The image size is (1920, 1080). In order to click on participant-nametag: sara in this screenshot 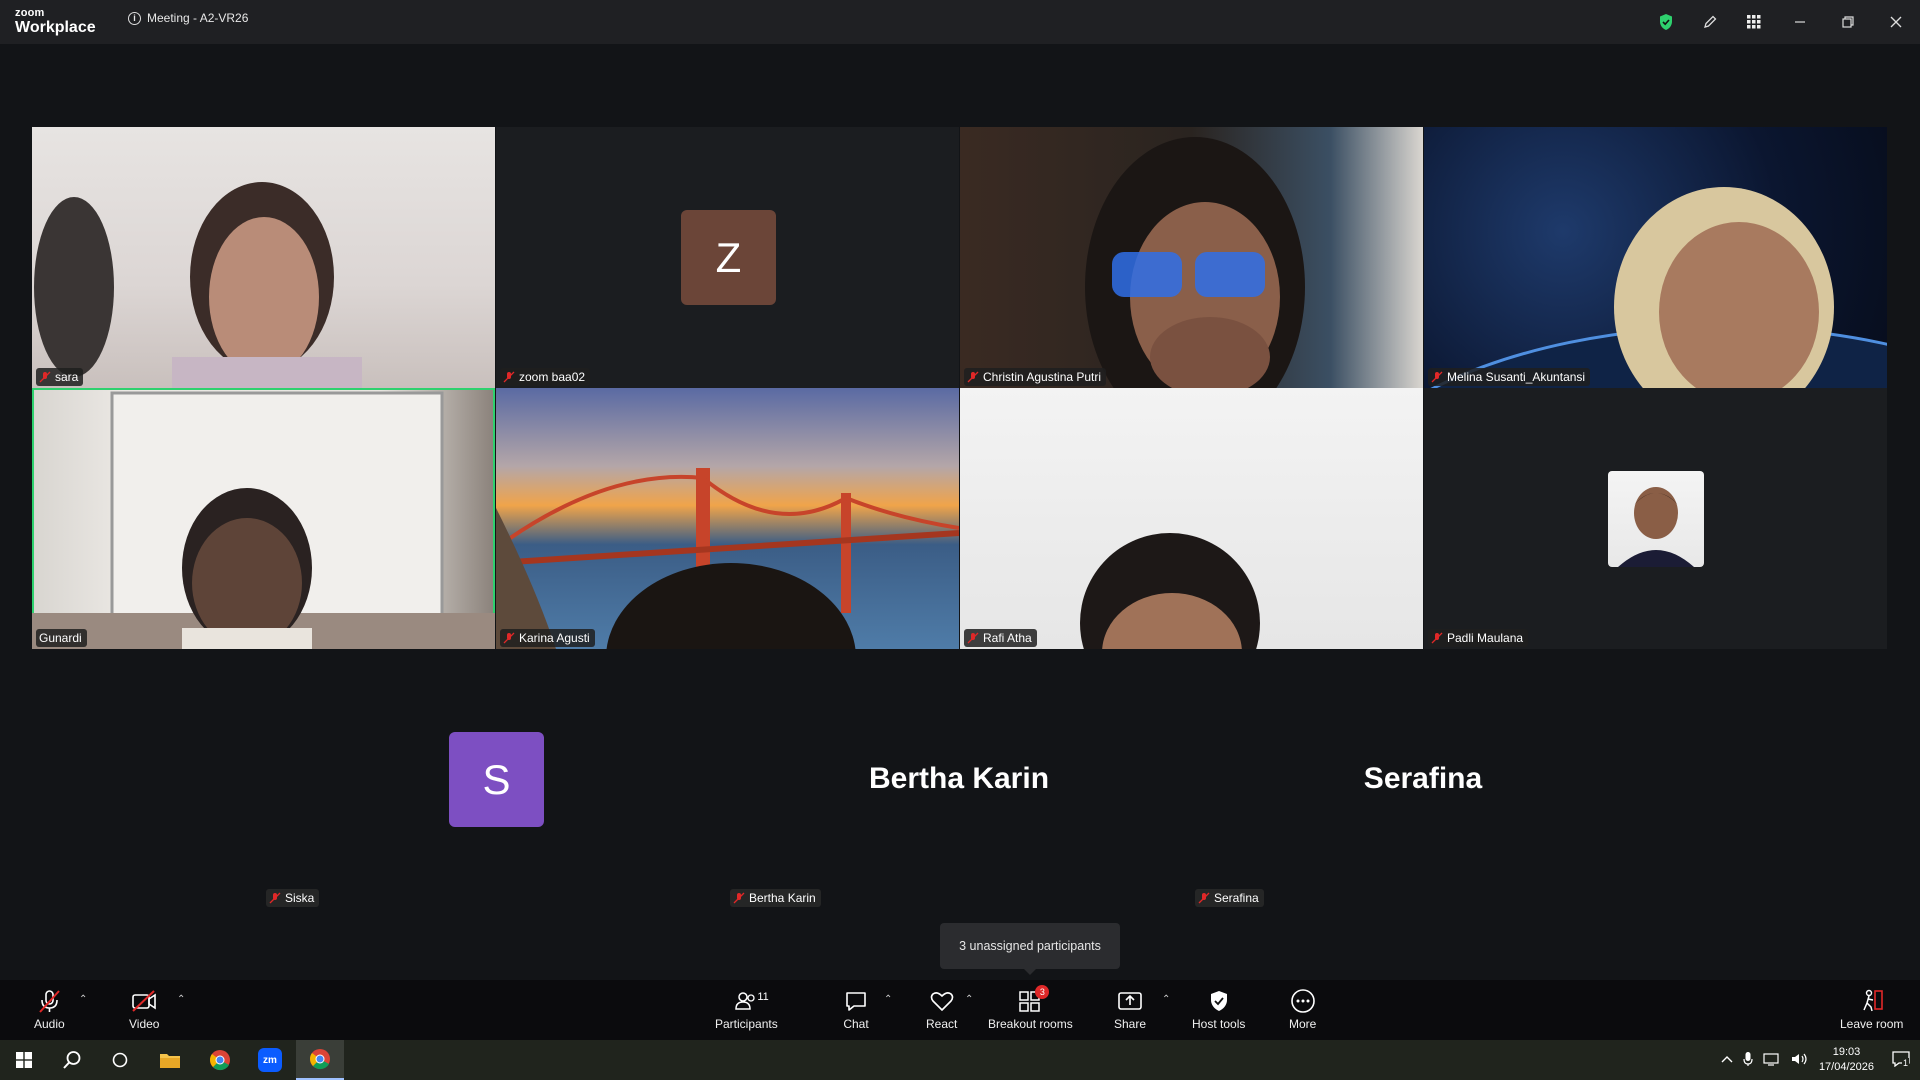, I will do `click(60, 377)`.